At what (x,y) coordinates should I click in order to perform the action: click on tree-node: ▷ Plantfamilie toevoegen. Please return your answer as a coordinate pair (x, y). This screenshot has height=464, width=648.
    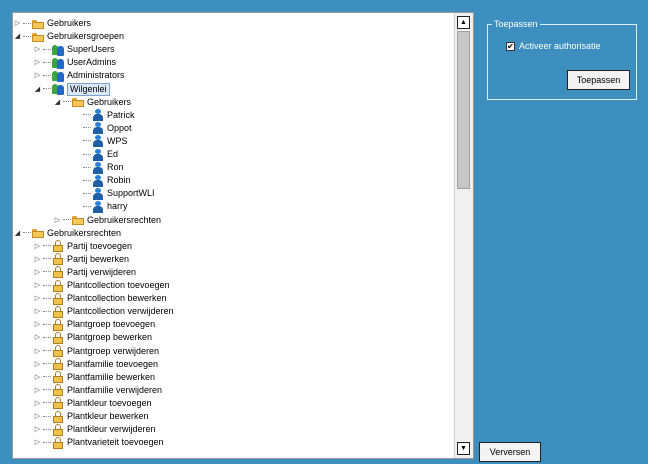
    Looking at the image, I should click on (95, 364).